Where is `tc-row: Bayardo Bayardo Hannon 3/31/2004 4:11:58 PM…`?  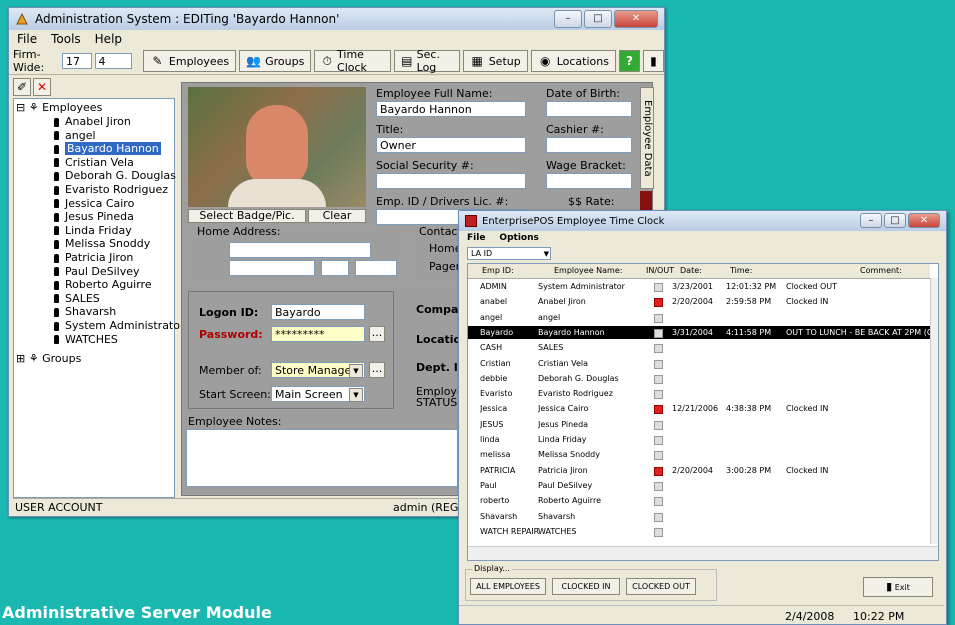
tc-row: Bayardo Bayardo Hannon 3/31/2004 4:11:58 PM… is located at coordinates (702, 332).